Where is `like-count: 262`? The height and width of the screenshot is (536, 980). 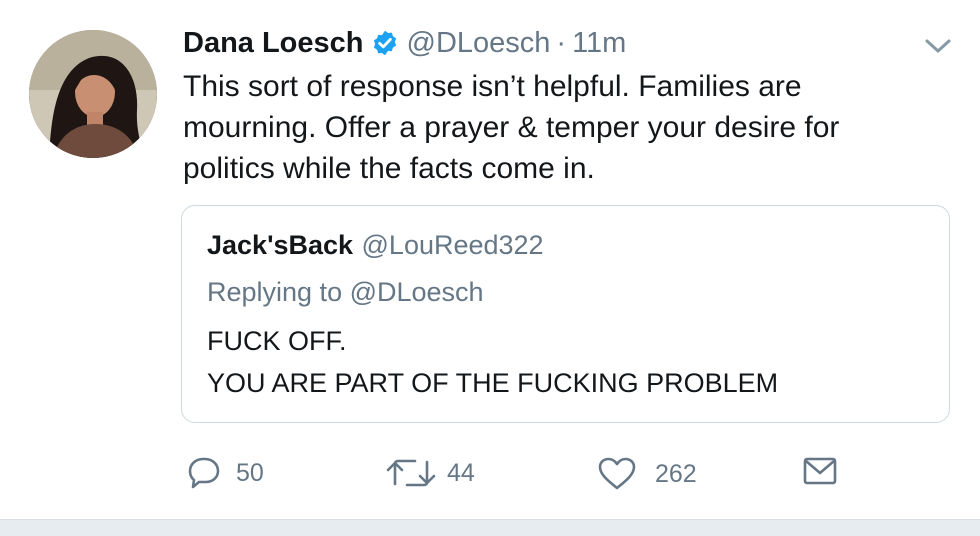 like-count: 262 is located at coordinates (676, 473).